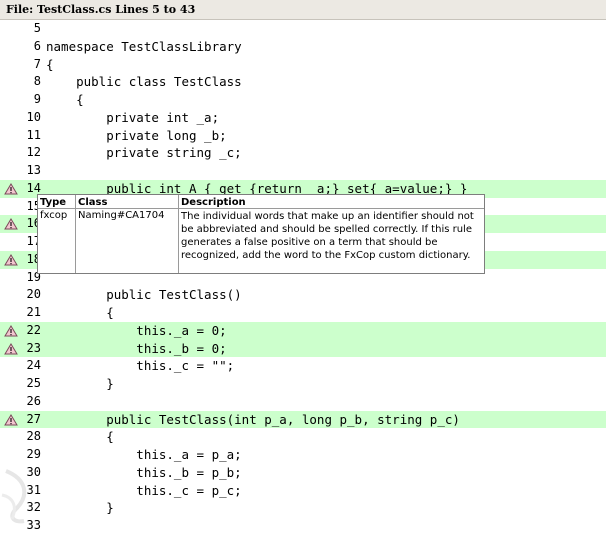  What do you see at coordinates (303, 455) in the screenshot?
I see `code-line: 29 this._a = p_a;` at bounding box center [303, 455].